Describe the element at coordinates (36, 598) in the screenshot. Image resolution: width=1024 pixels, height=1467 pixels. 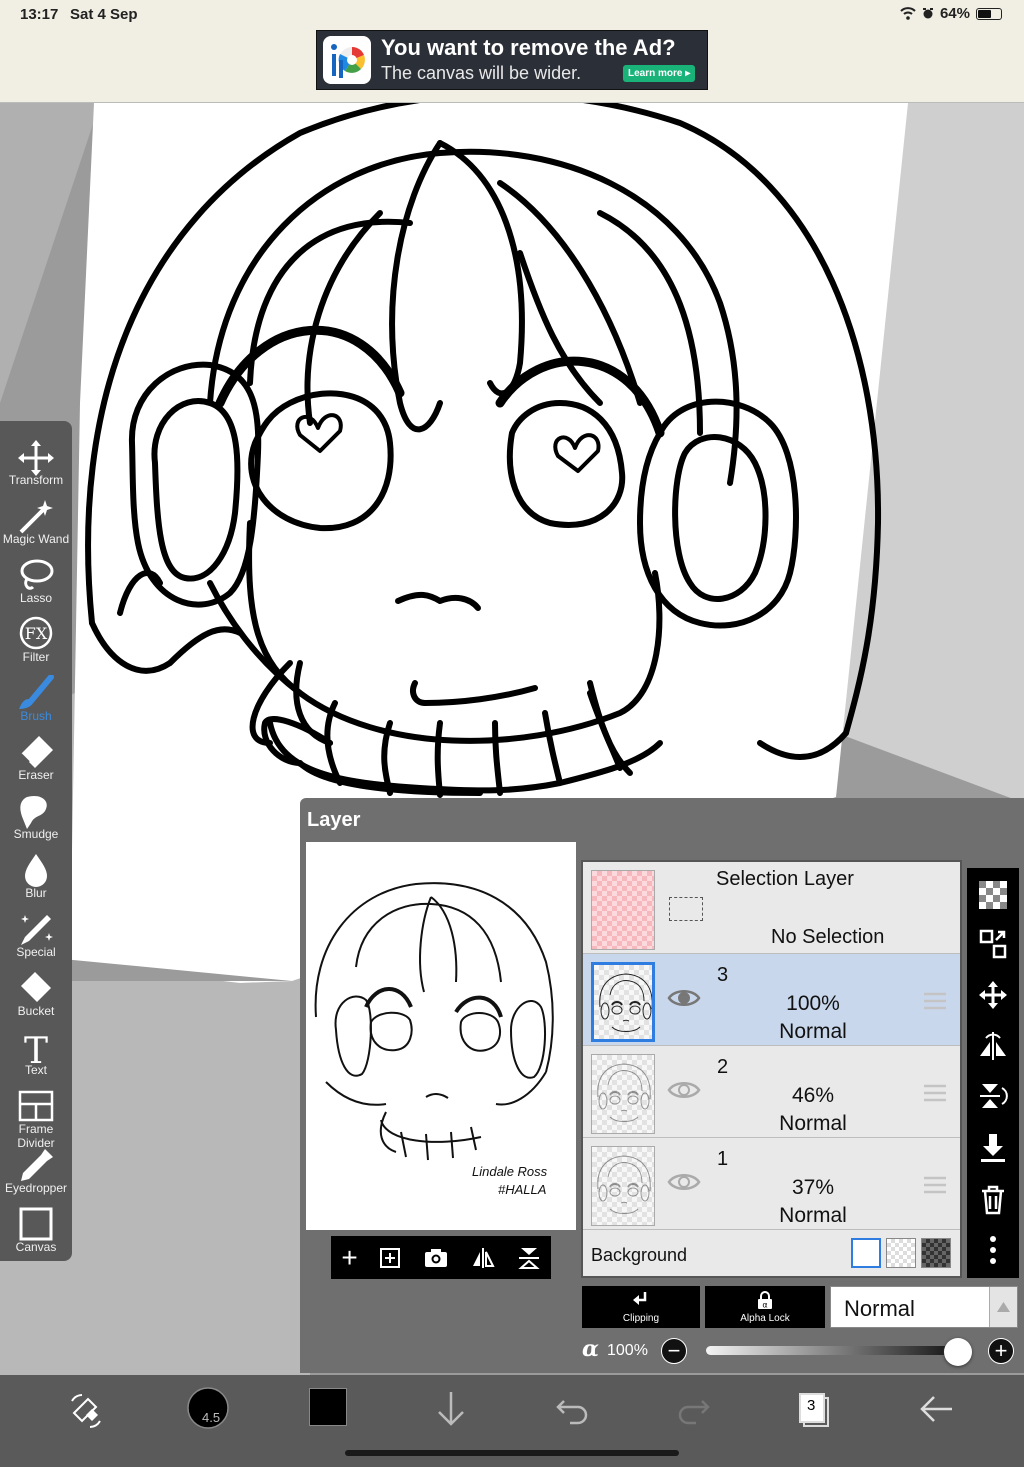
I see `tool-label: Lasso` at that location.